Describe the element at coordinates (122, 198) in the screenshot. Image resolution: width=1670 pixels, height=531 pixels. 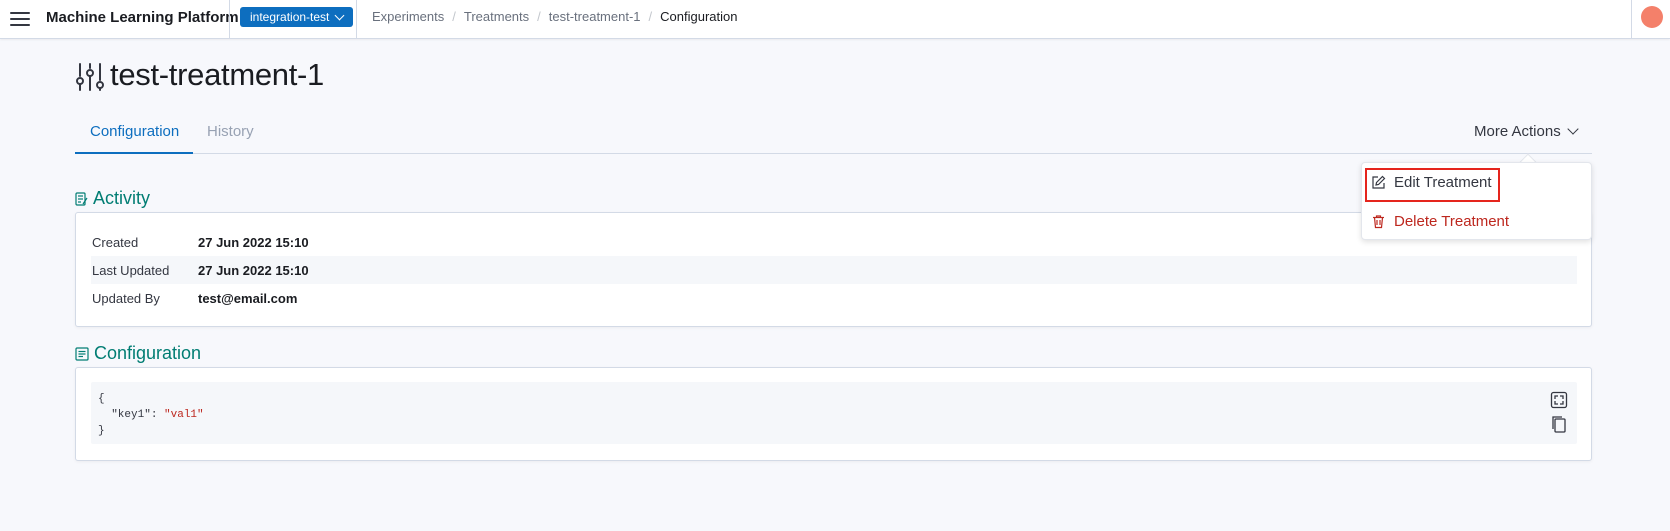
I see `activity-heading-label: Activity` at that location.